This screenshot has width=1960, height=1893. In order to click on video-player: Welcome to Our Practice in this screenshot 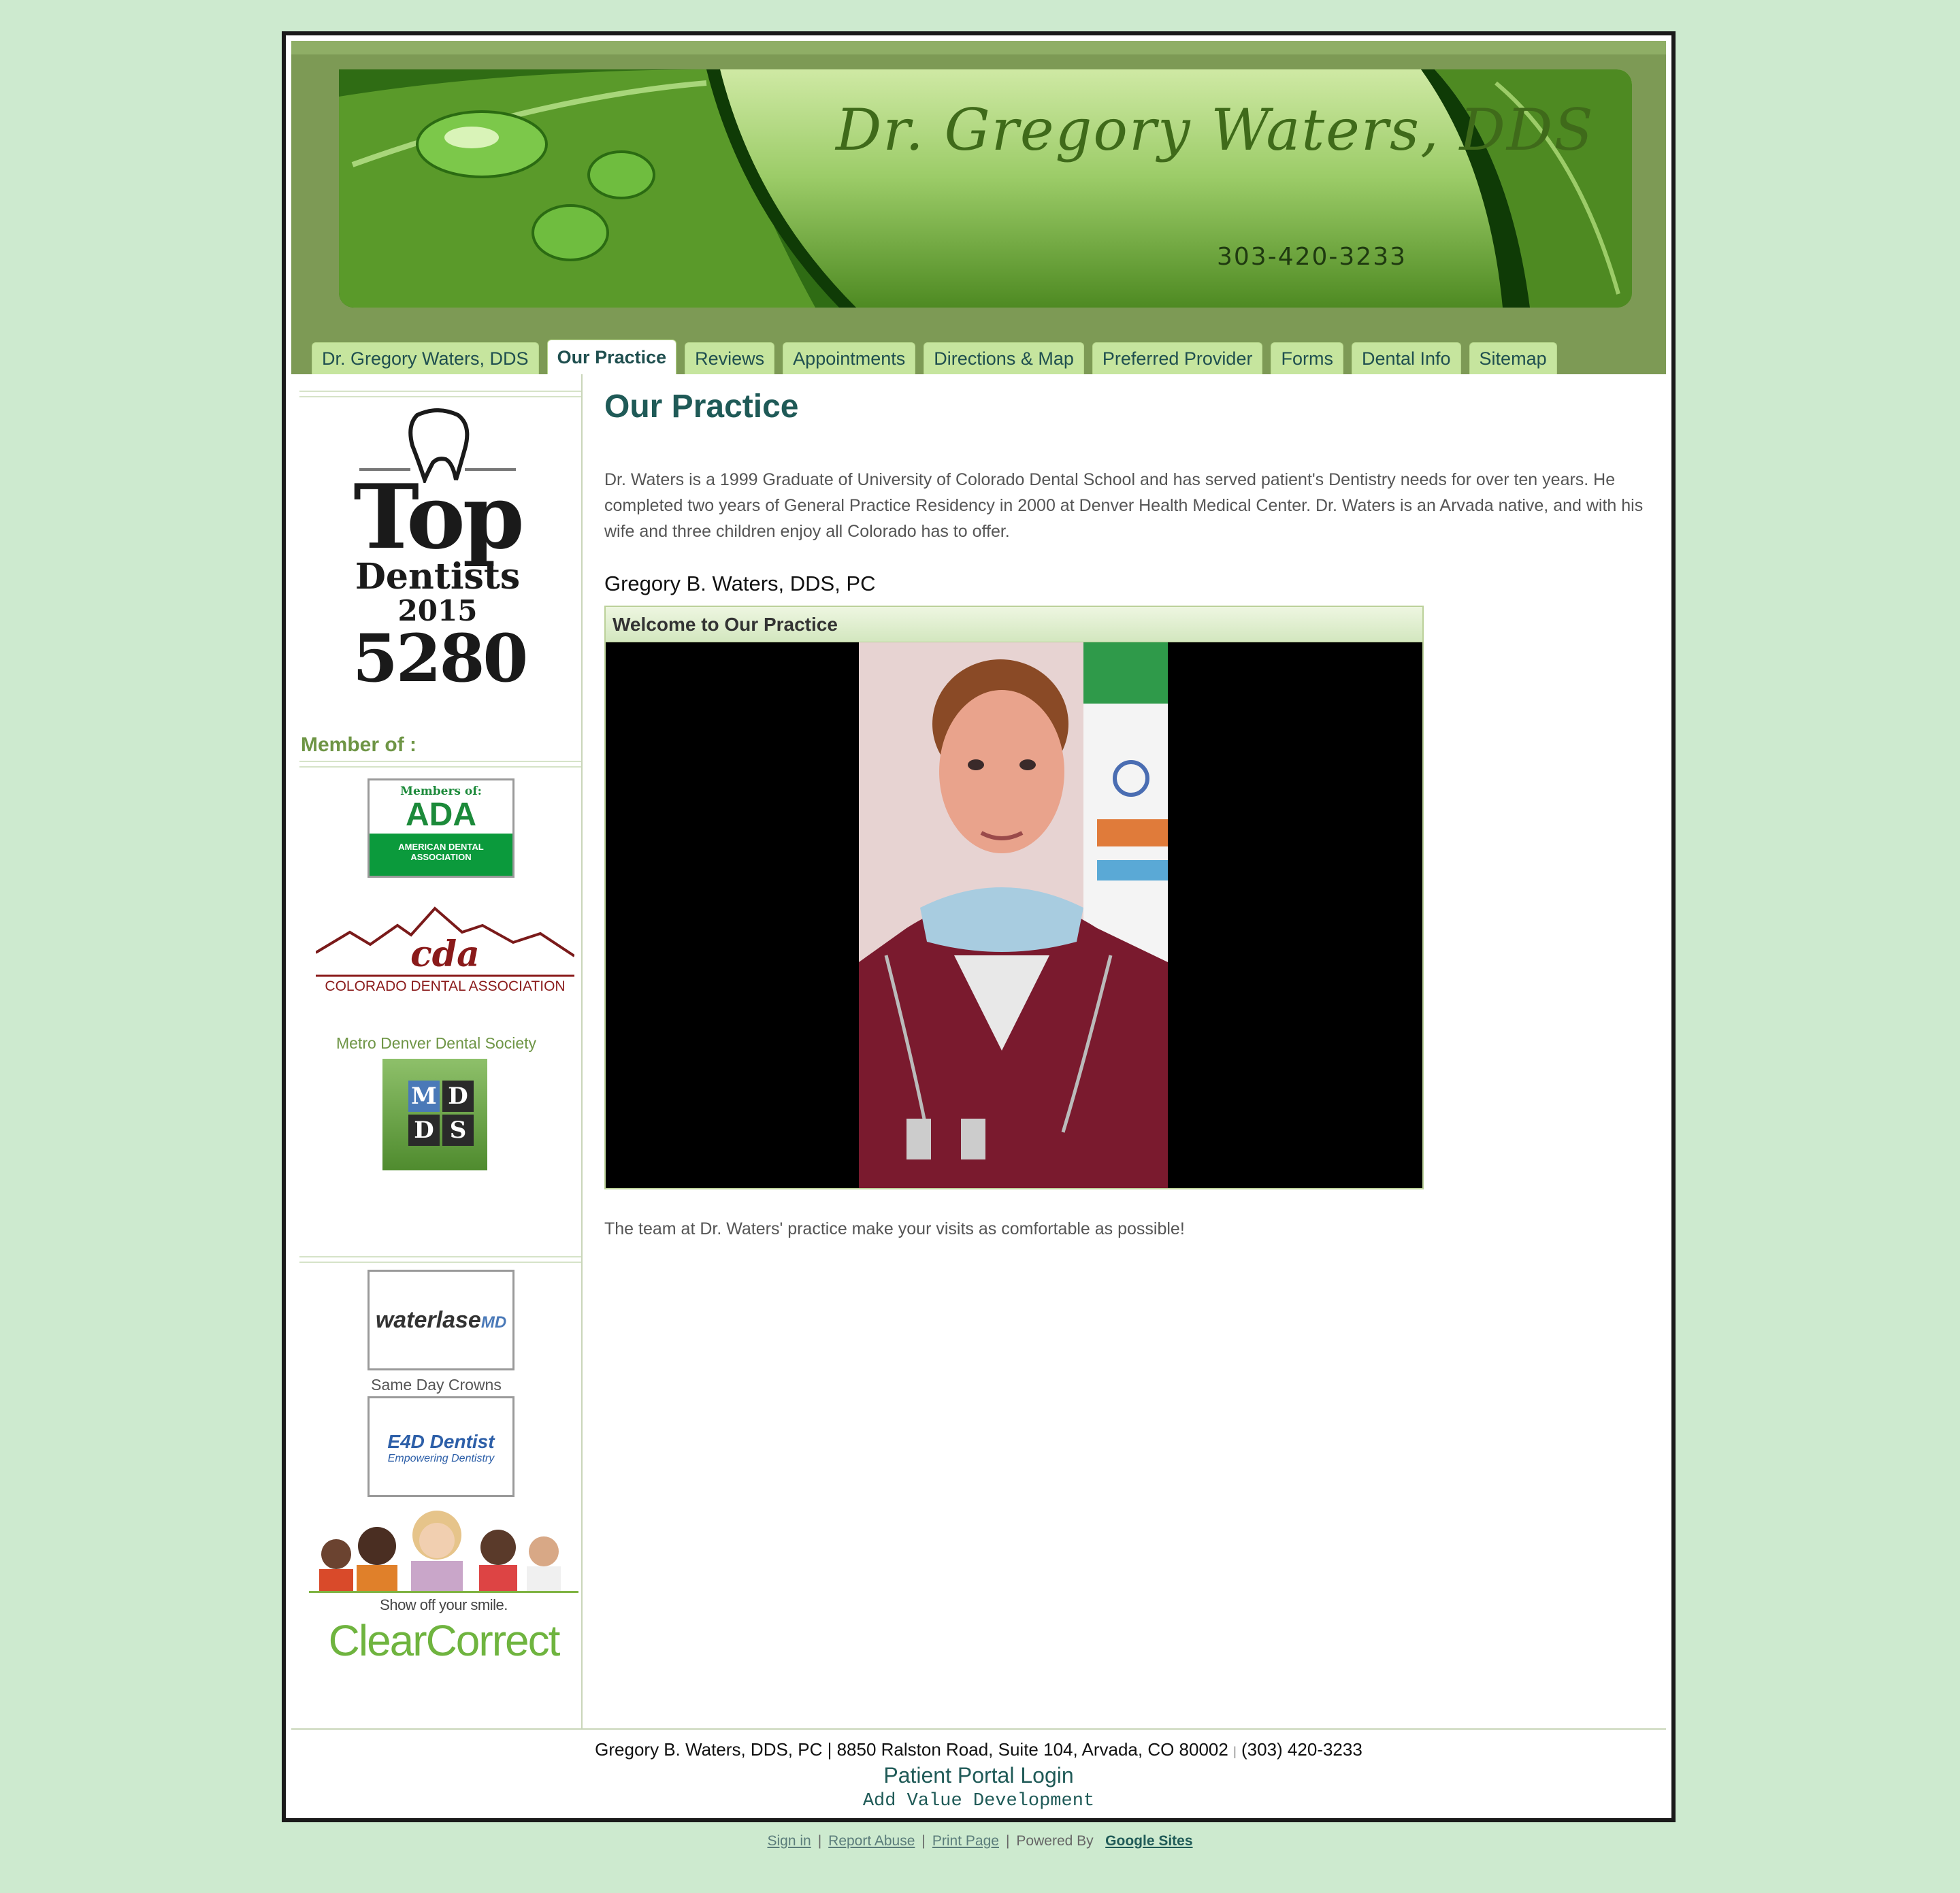, I will do `click(1014, 897)`.